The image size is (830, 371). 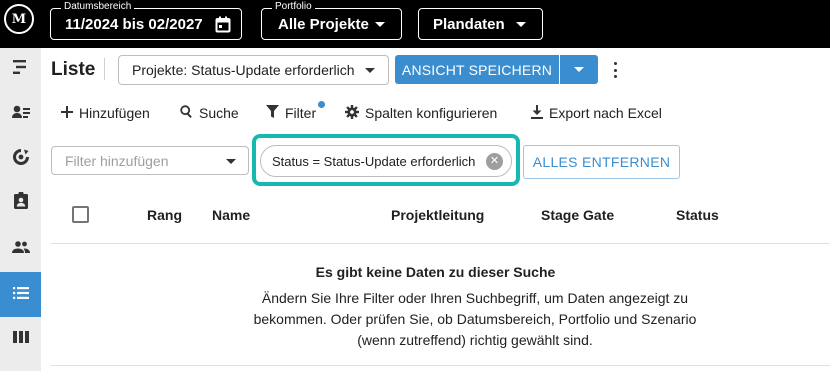 I want to click on save-view-menu-button, so click(x=579, y=69).